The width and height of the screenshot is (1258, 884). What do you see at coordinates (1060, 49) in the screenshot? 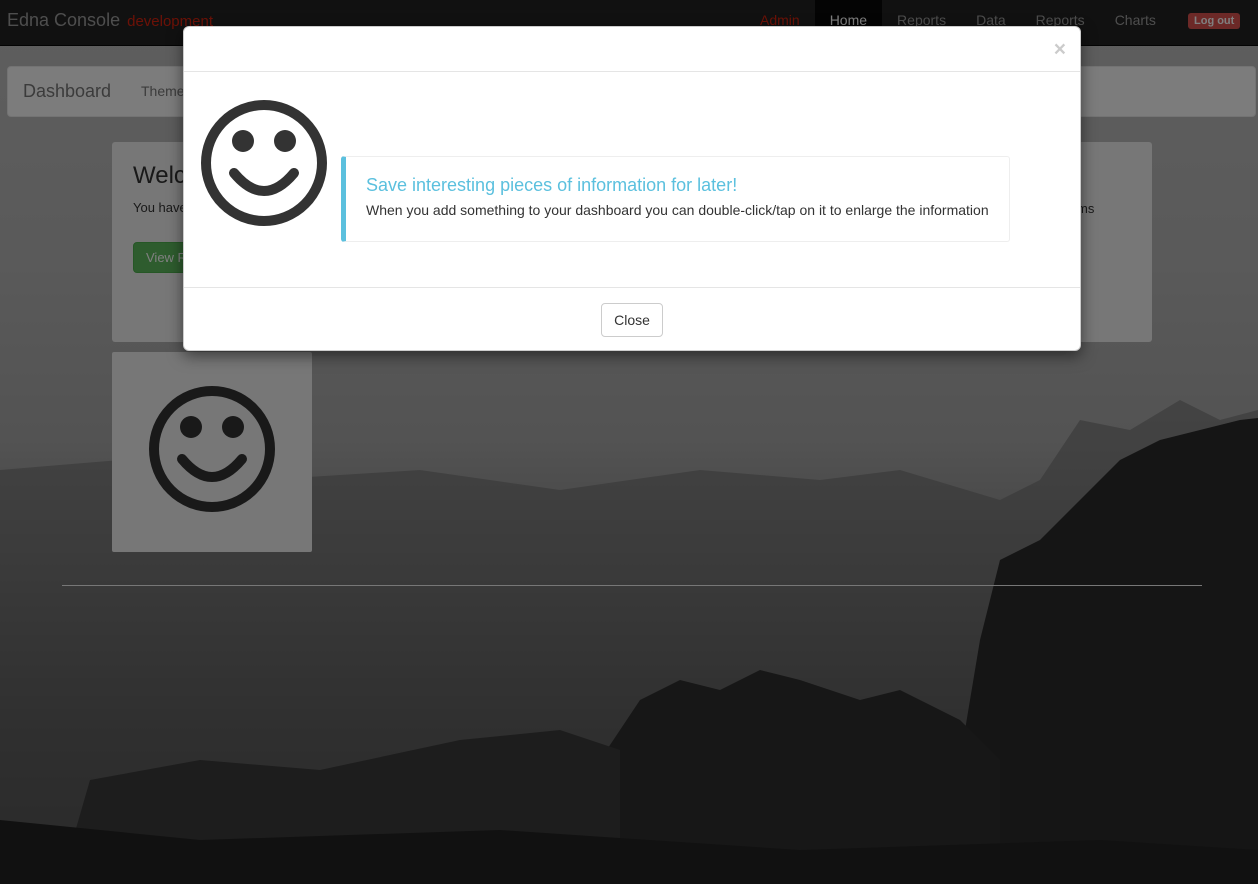
I see `close-icon: ×` at bounding box center [1060, 49].